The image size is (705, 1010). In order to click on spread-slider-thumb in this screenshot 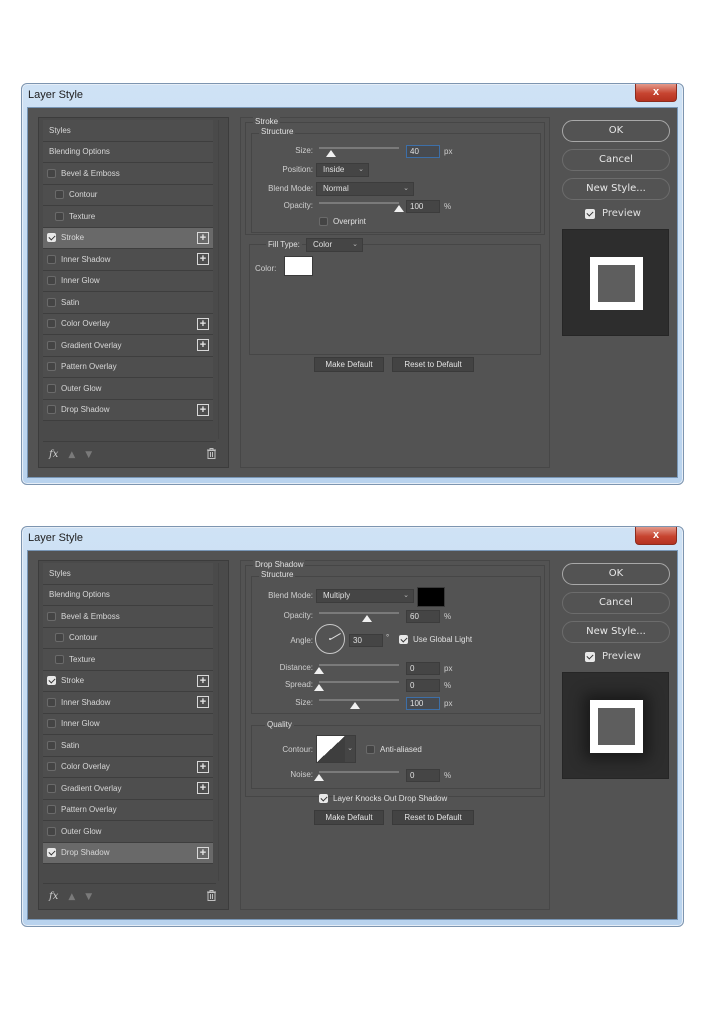, I will do `click(319, 687)`.